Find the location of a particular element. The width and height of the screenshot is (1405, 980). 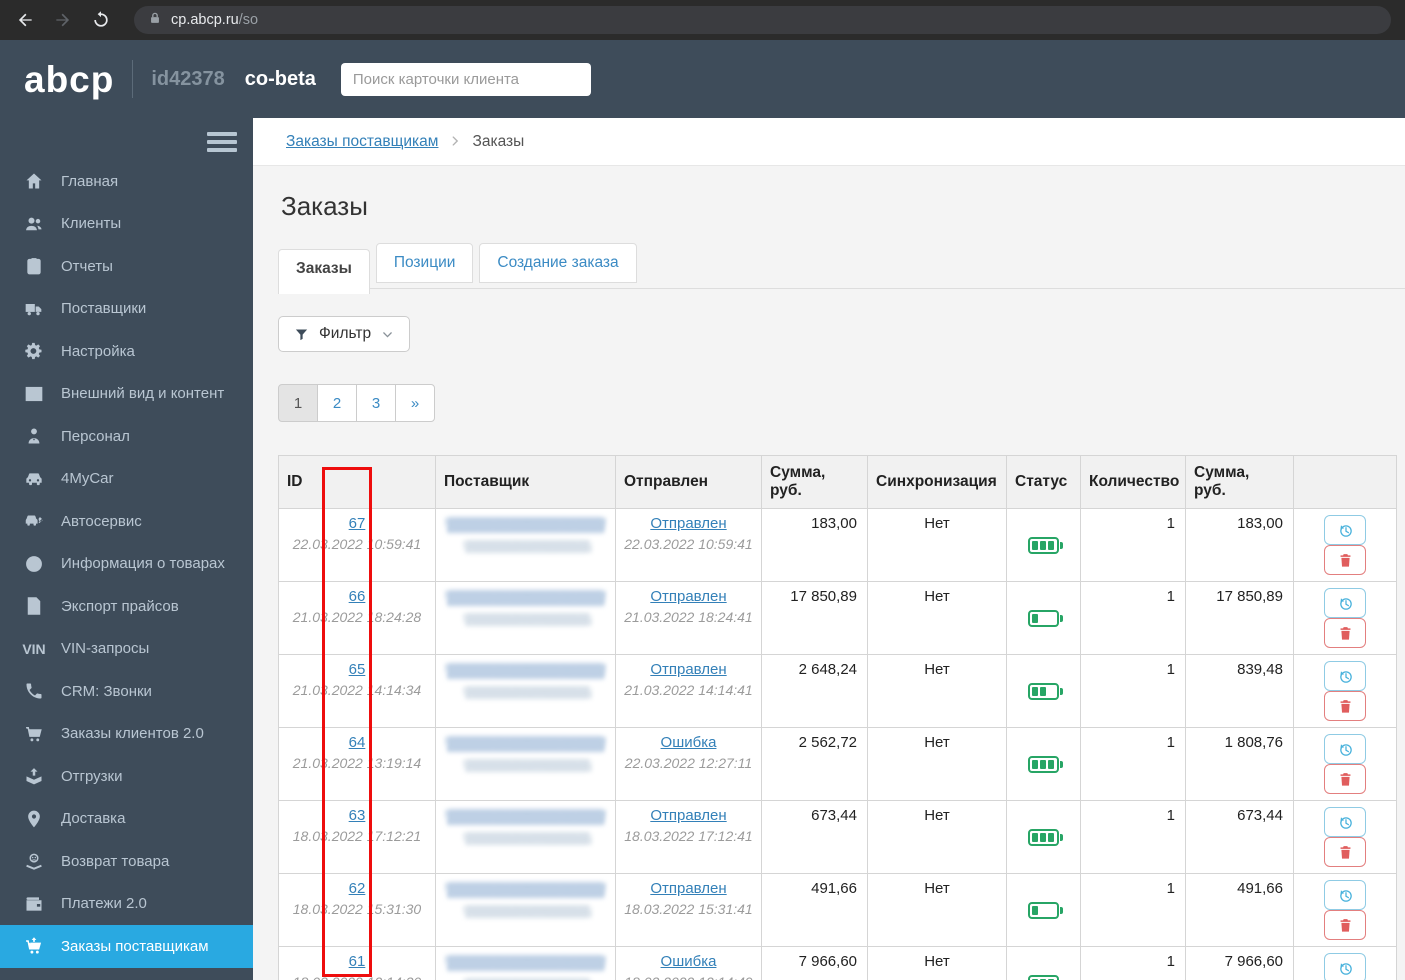

order-id-link: 67 is located at coordinates (357, 523).